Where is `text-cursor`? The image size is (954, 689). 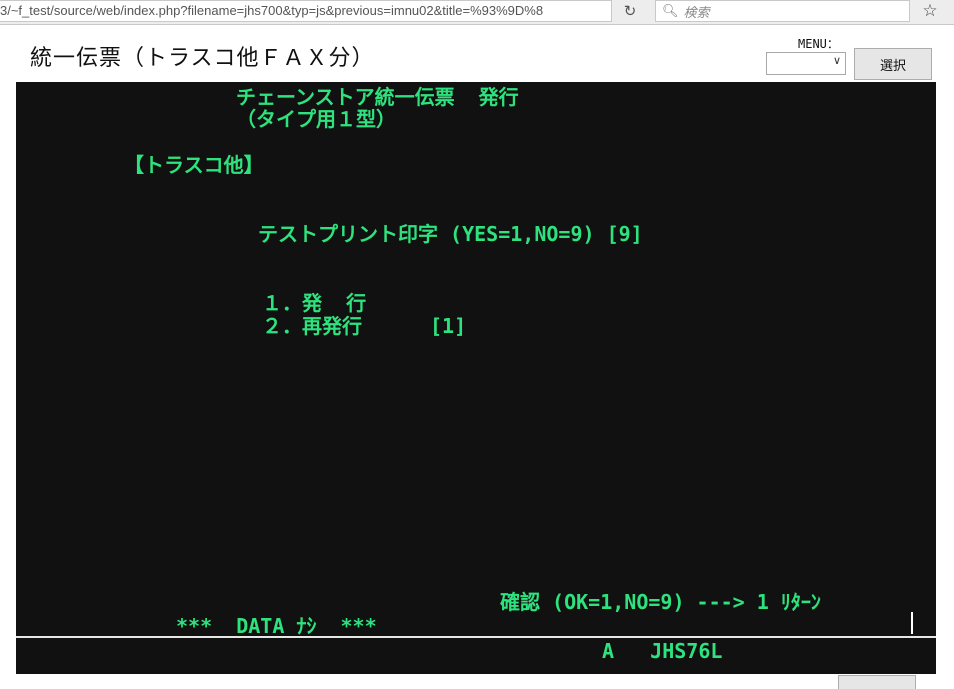 text-cursor is located at coordinates (912, 623).